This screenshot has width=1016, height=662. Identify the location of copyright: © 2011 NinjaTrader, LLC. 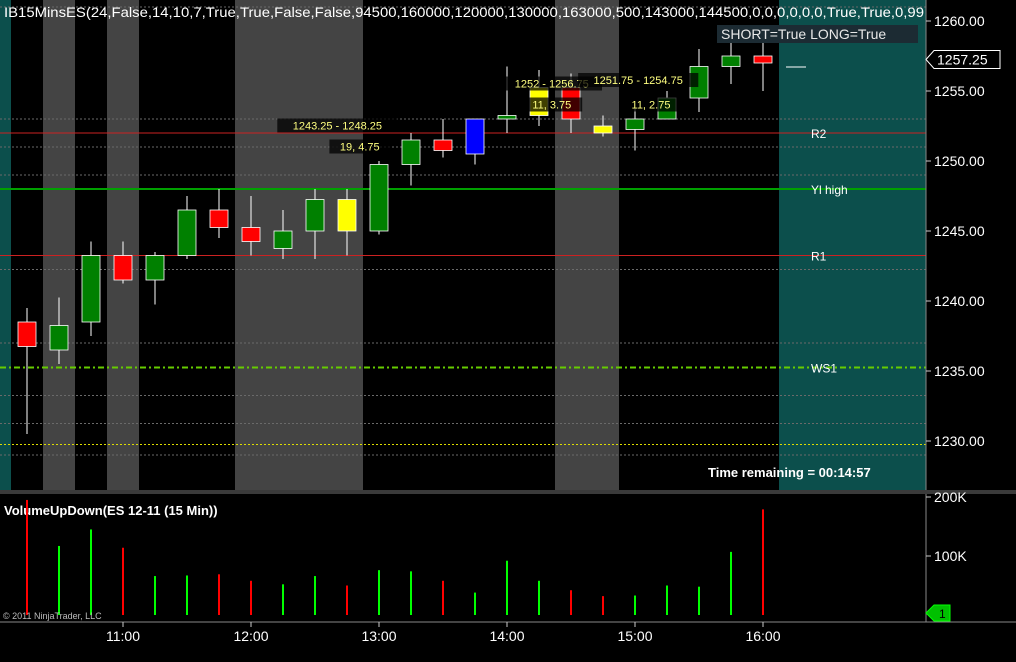
(52, 616).